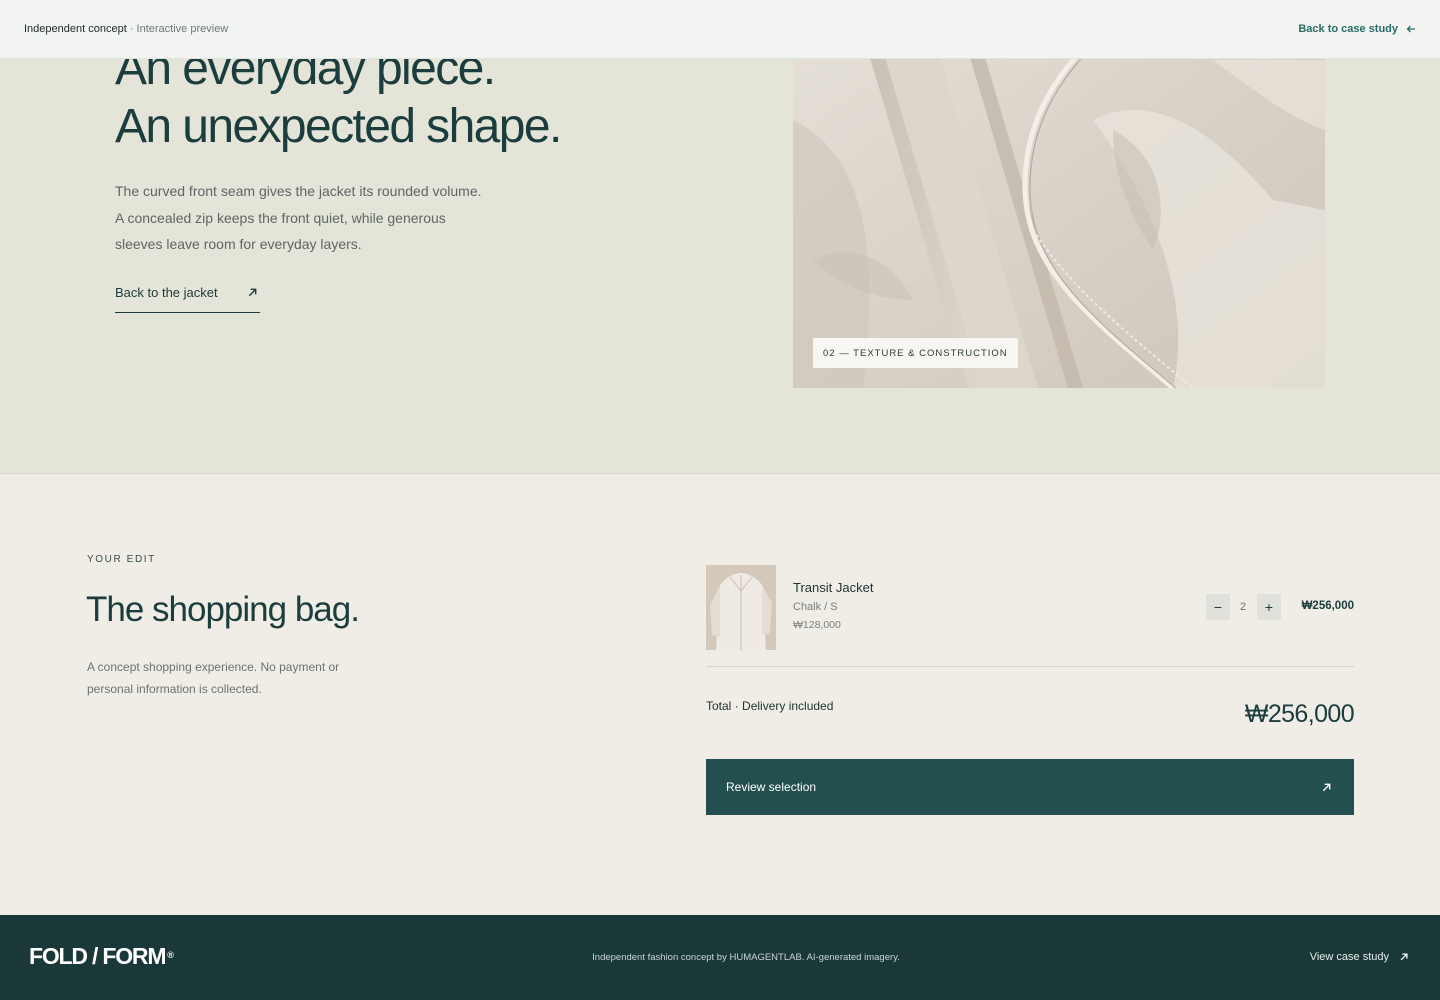 The width and height of the screenshot is (1440, 1000). Describe the element at coordinates (788, 706) in the screenshot. I see `total-delivery-note: Delivery included` at that location.